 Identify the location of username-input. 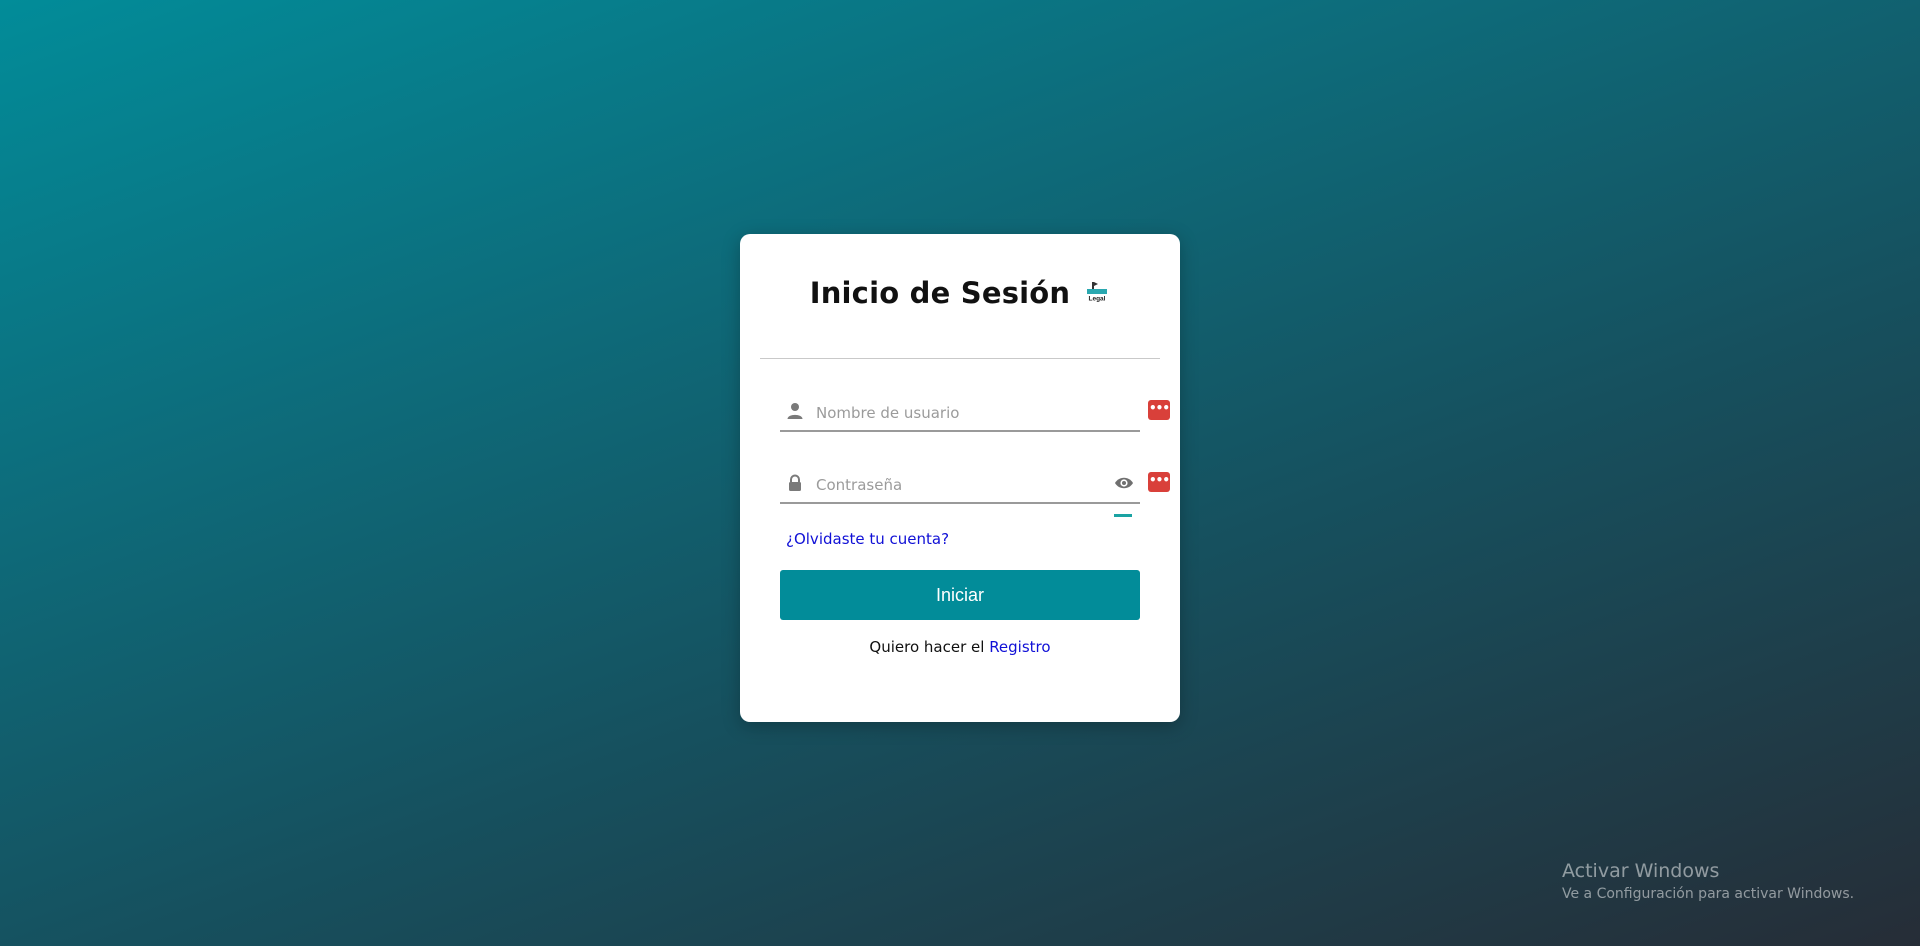
(966, 413).